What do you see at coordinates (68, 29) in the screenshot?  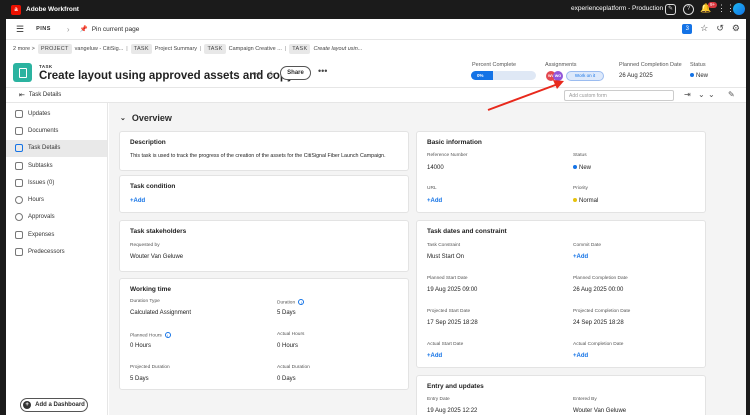 I see `chevron-right-icon: ›` at bounding box center [68, 29].